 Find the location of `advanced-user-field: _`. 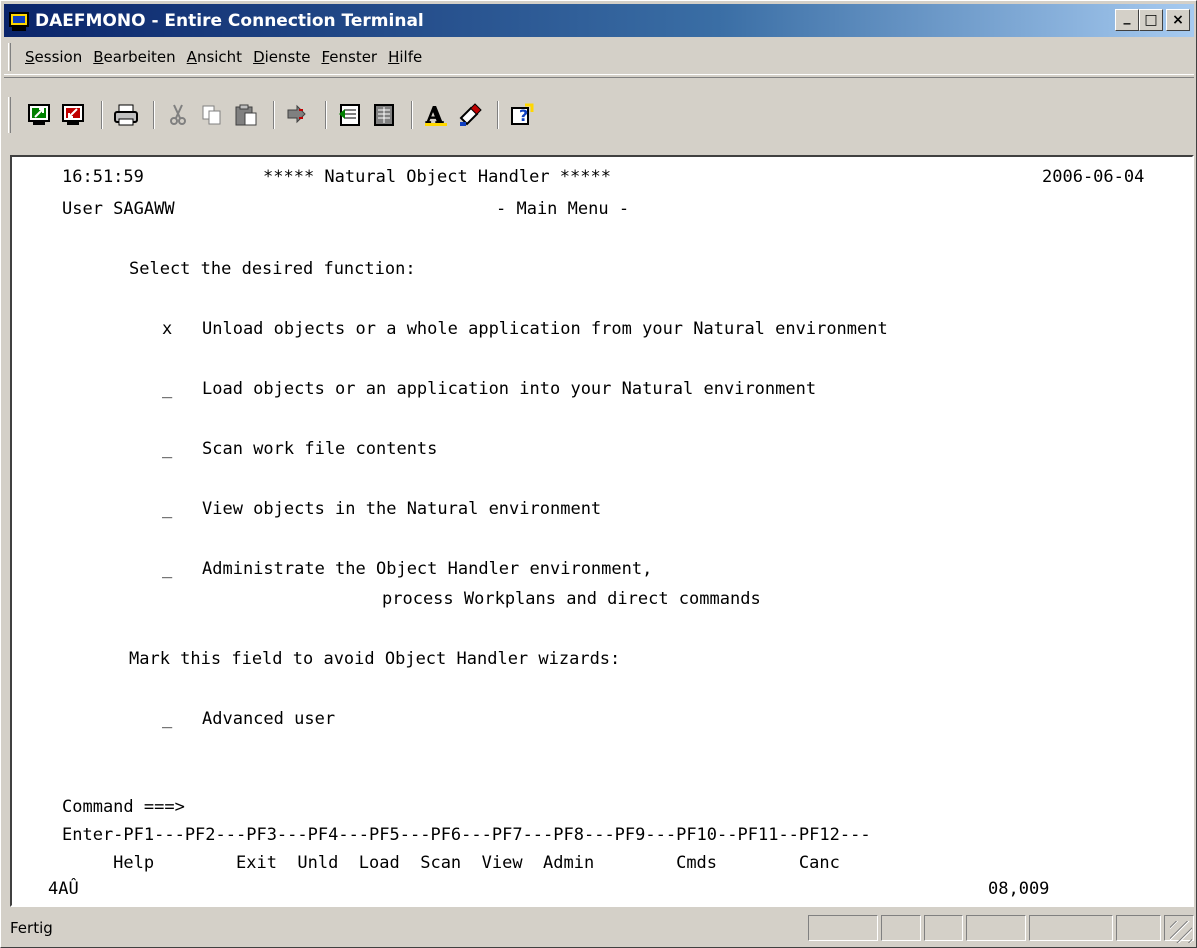

advanced-user-field: _ is located at coordinates (167, 719).